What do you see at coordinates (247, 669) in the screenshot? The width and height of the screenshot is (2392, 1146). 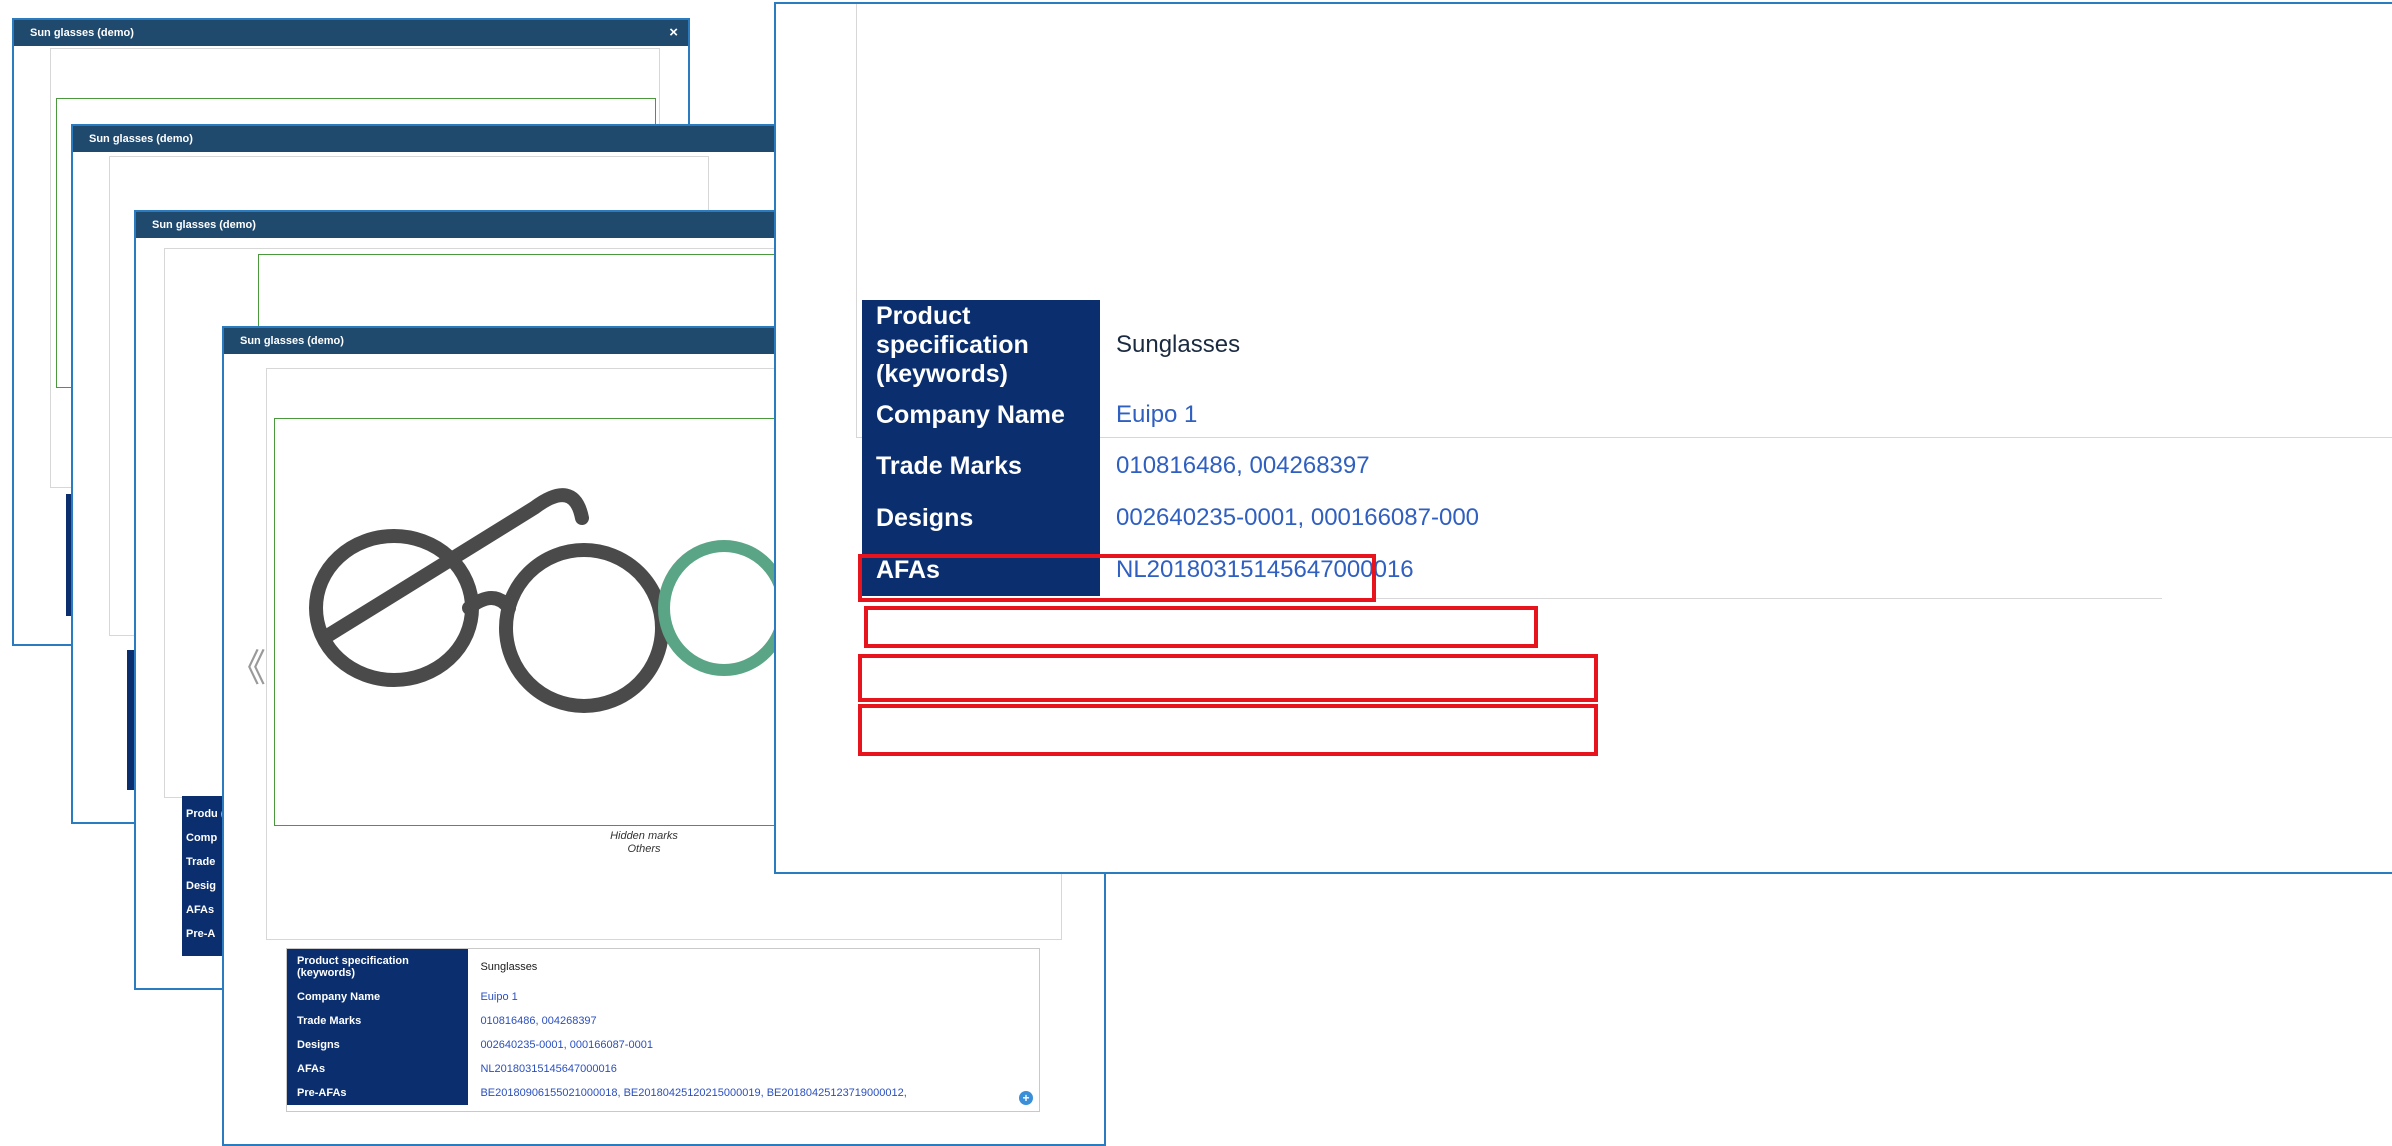 I see `previous-arrow-icon: 《` at bounding box center [247, 669].